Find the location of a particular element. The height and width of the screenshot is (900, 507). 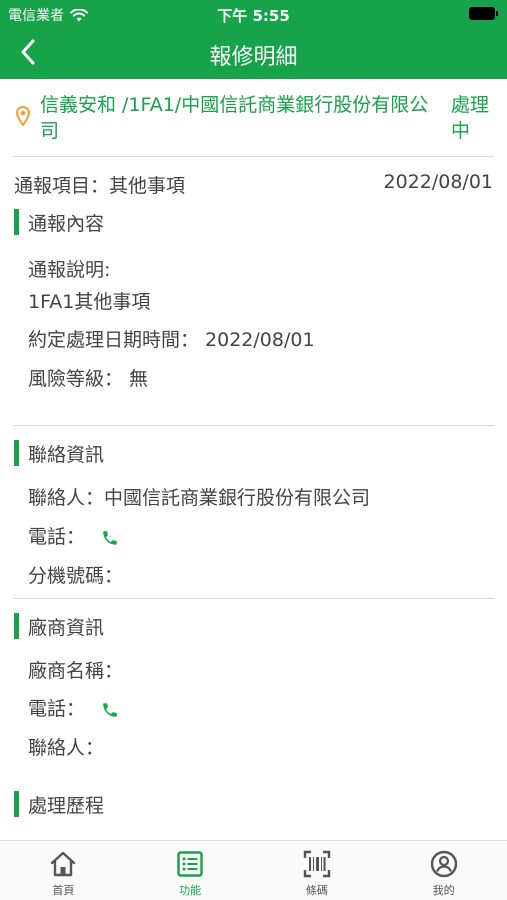

tab-bar: 首頁 功能 條碼 我的 is located at coordinates (253, 870).